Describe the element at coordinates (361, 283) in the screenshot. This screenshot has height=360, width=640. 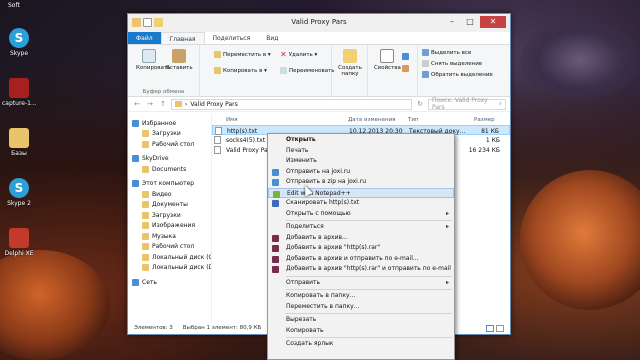
I see `context-menu-item: Отправить ▸` at that location.